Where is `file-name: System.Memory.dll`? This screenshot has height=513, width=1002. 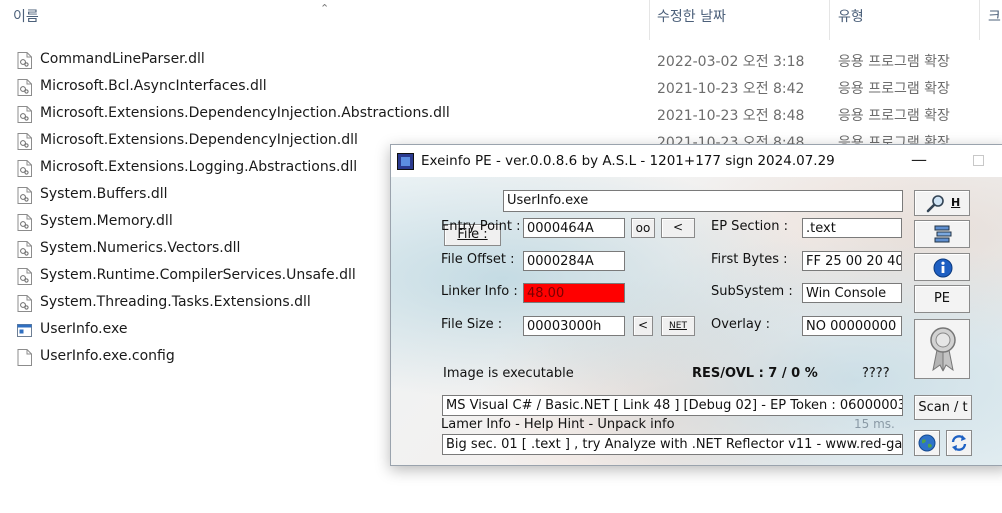 file-name: System.Memory.dll is located at coordinates (106, 221).